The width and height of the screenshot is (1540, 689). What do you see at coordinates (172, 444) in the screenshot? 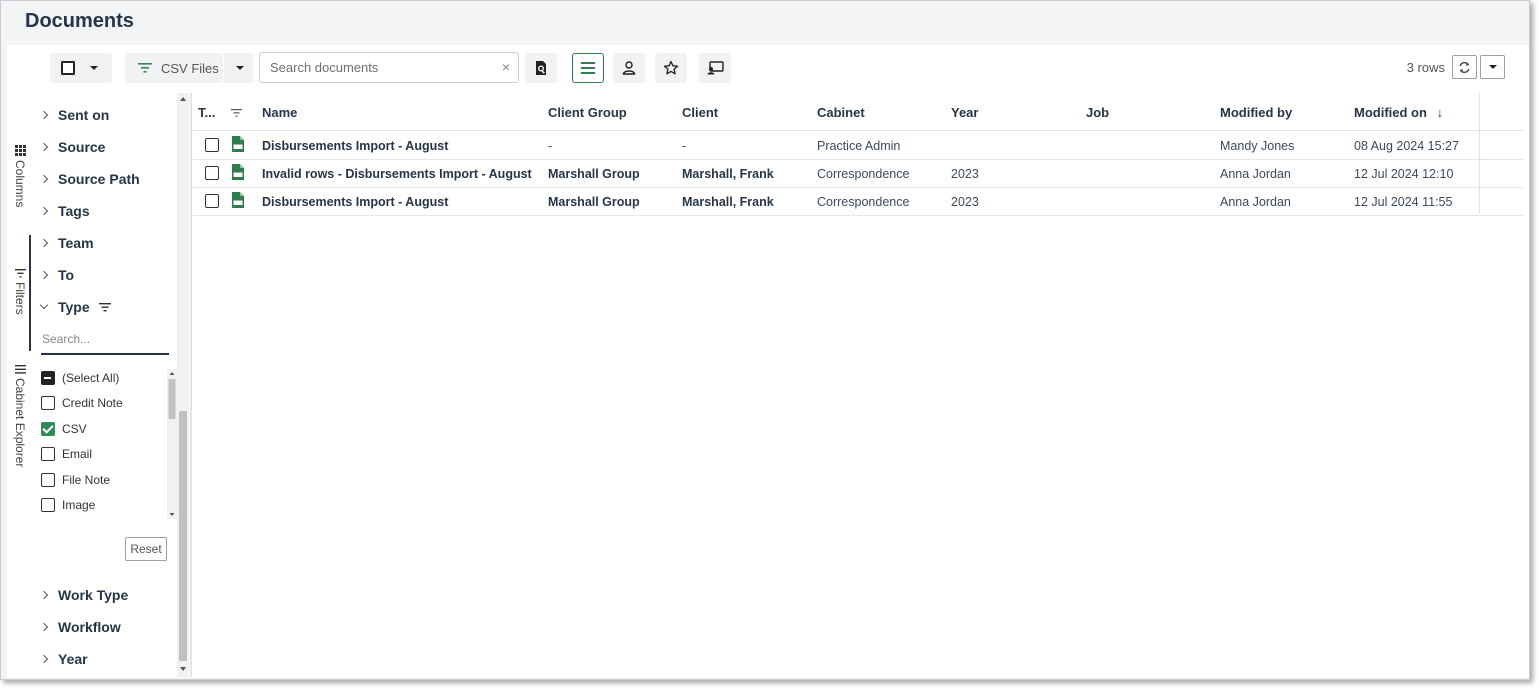
I see `type-options-scrollbar` at bounding box center [172, 444].